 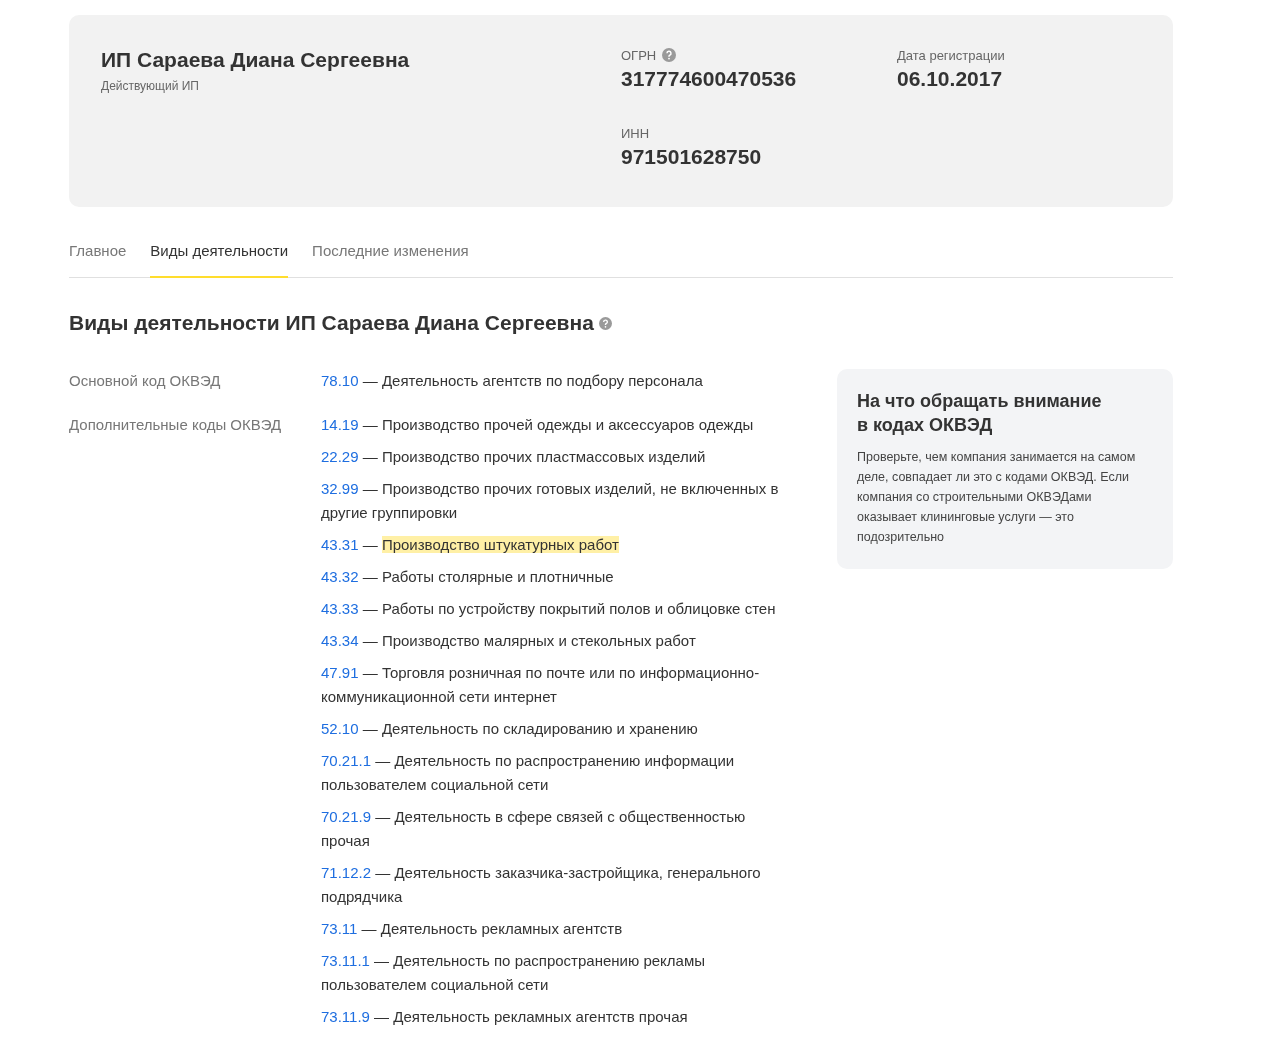 I want to click on okved-code-link: 73.11, so click(x=339, y=928).